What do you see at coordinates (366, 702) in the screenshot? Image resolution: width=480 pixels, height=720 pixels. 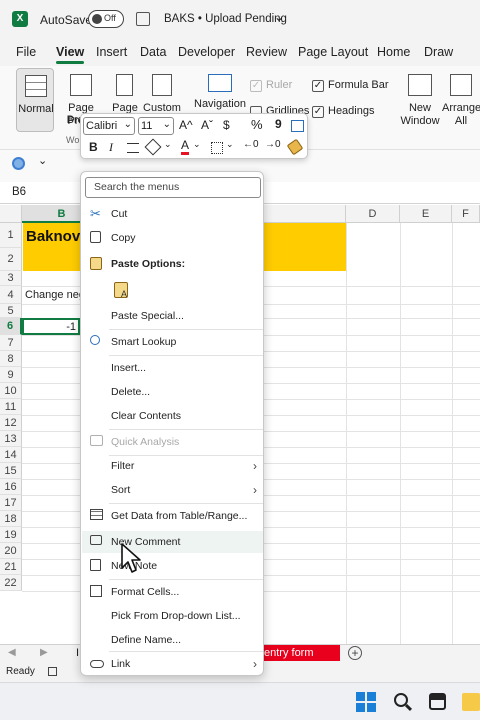 I see `windows-start-icon` at bounding box center [366, 702].